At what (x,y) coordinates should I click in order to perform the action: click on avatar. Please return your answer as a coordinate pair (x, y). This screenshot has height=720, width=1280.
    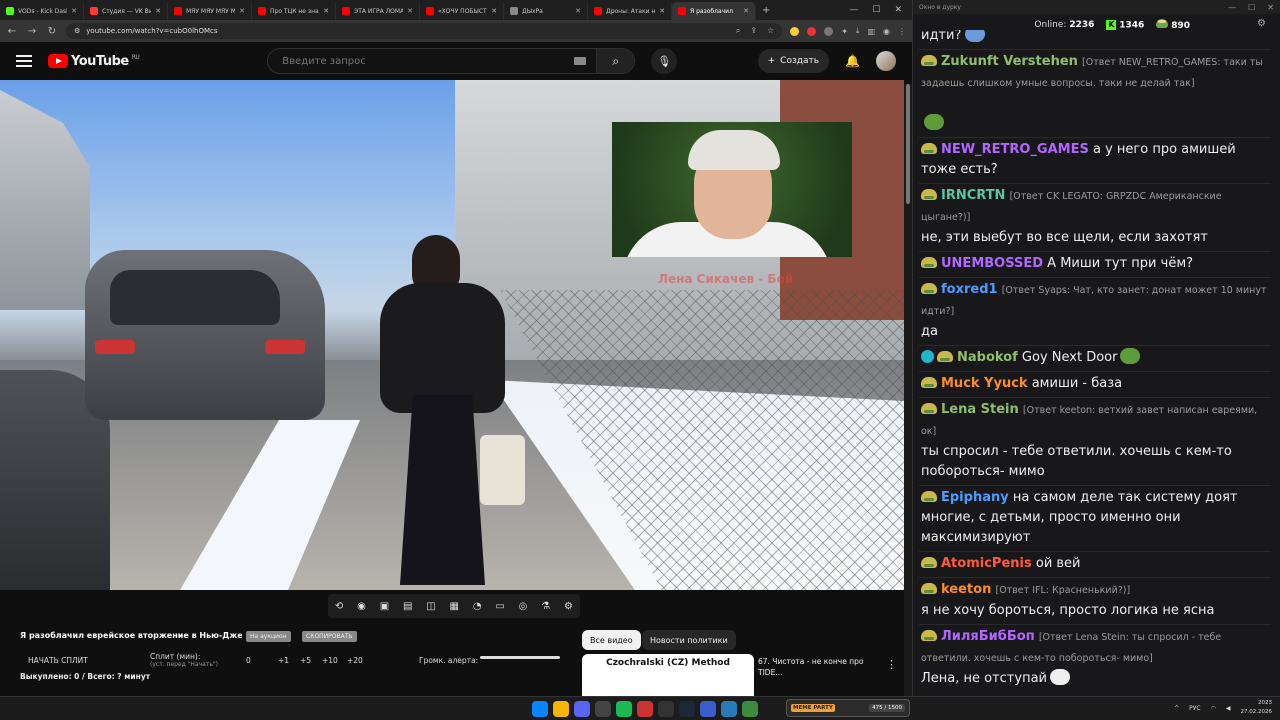
    Looking at the image, I should click on (886, 61).